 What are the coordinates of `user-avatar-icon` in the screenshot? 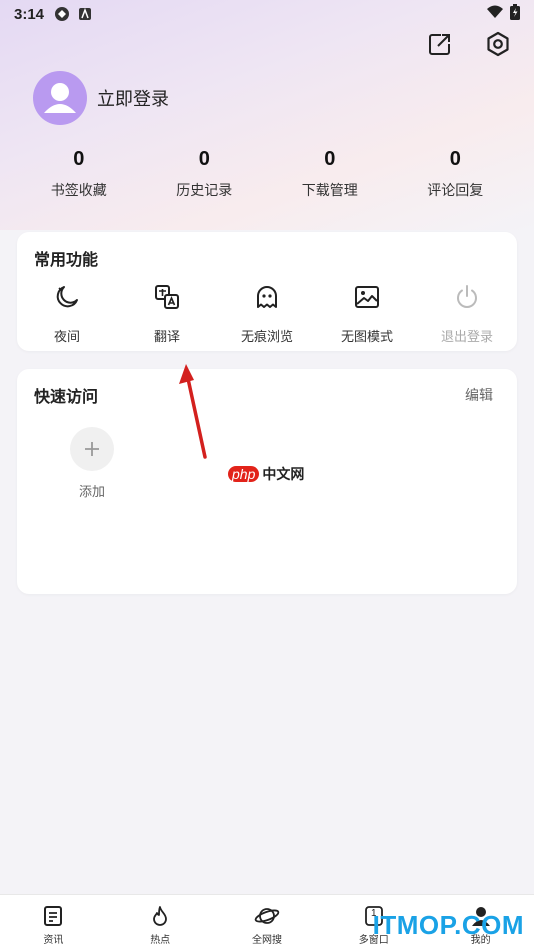 It's located at (60, 98).